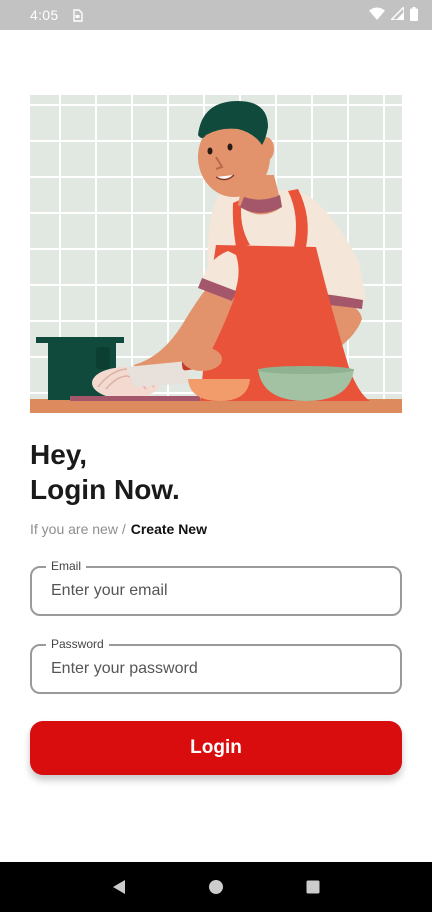  I want to click on home-icon, so click(216, 887).